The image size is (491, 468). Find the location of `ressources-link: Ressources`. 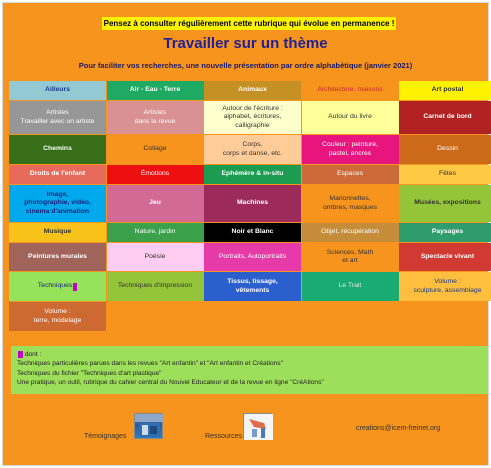

ressources-link: Ressources is located at coordinates (223, 436).